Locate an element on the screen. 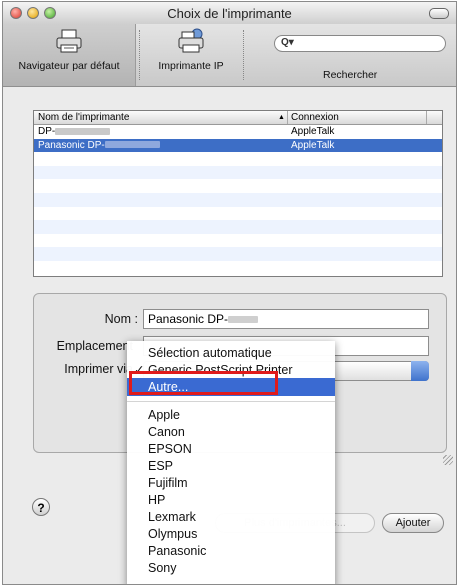 Image resolution: width=459 pixels, height=586 pixels. printer-name-field: Panasonic DP- is located at coordinates (286, 319).